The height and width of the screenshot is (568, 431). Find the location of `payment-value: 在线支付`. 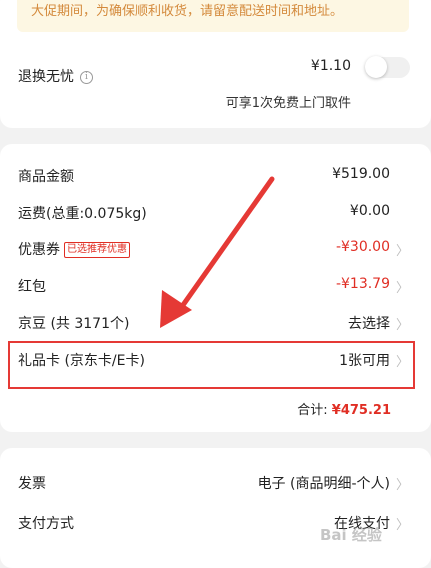

payment-value: 在线支付 is located at coordinates (362, 523).